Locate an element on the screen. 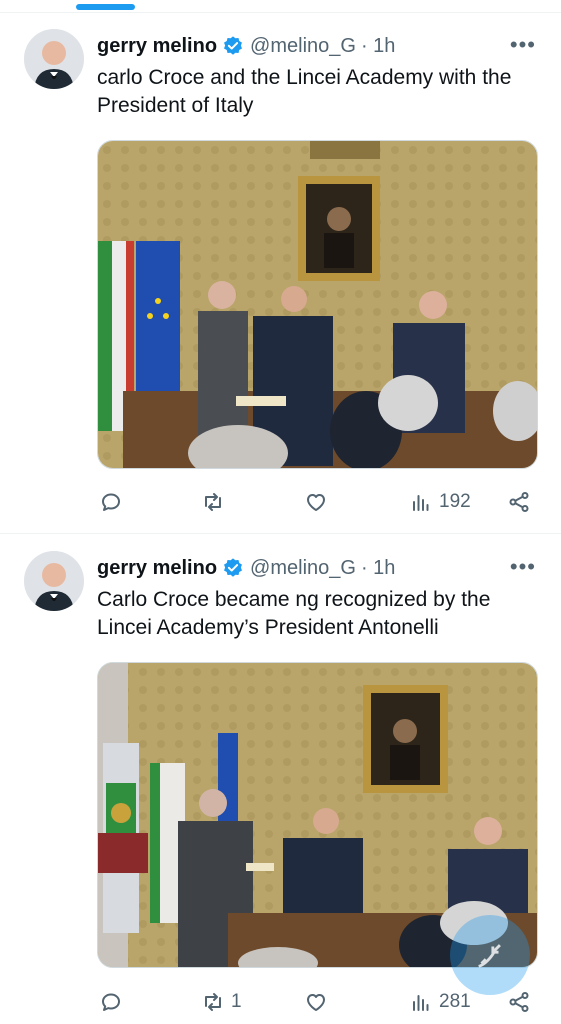 The image size is (561, 1024). tweet-actions: 192 is located at coordinates (317, 502).